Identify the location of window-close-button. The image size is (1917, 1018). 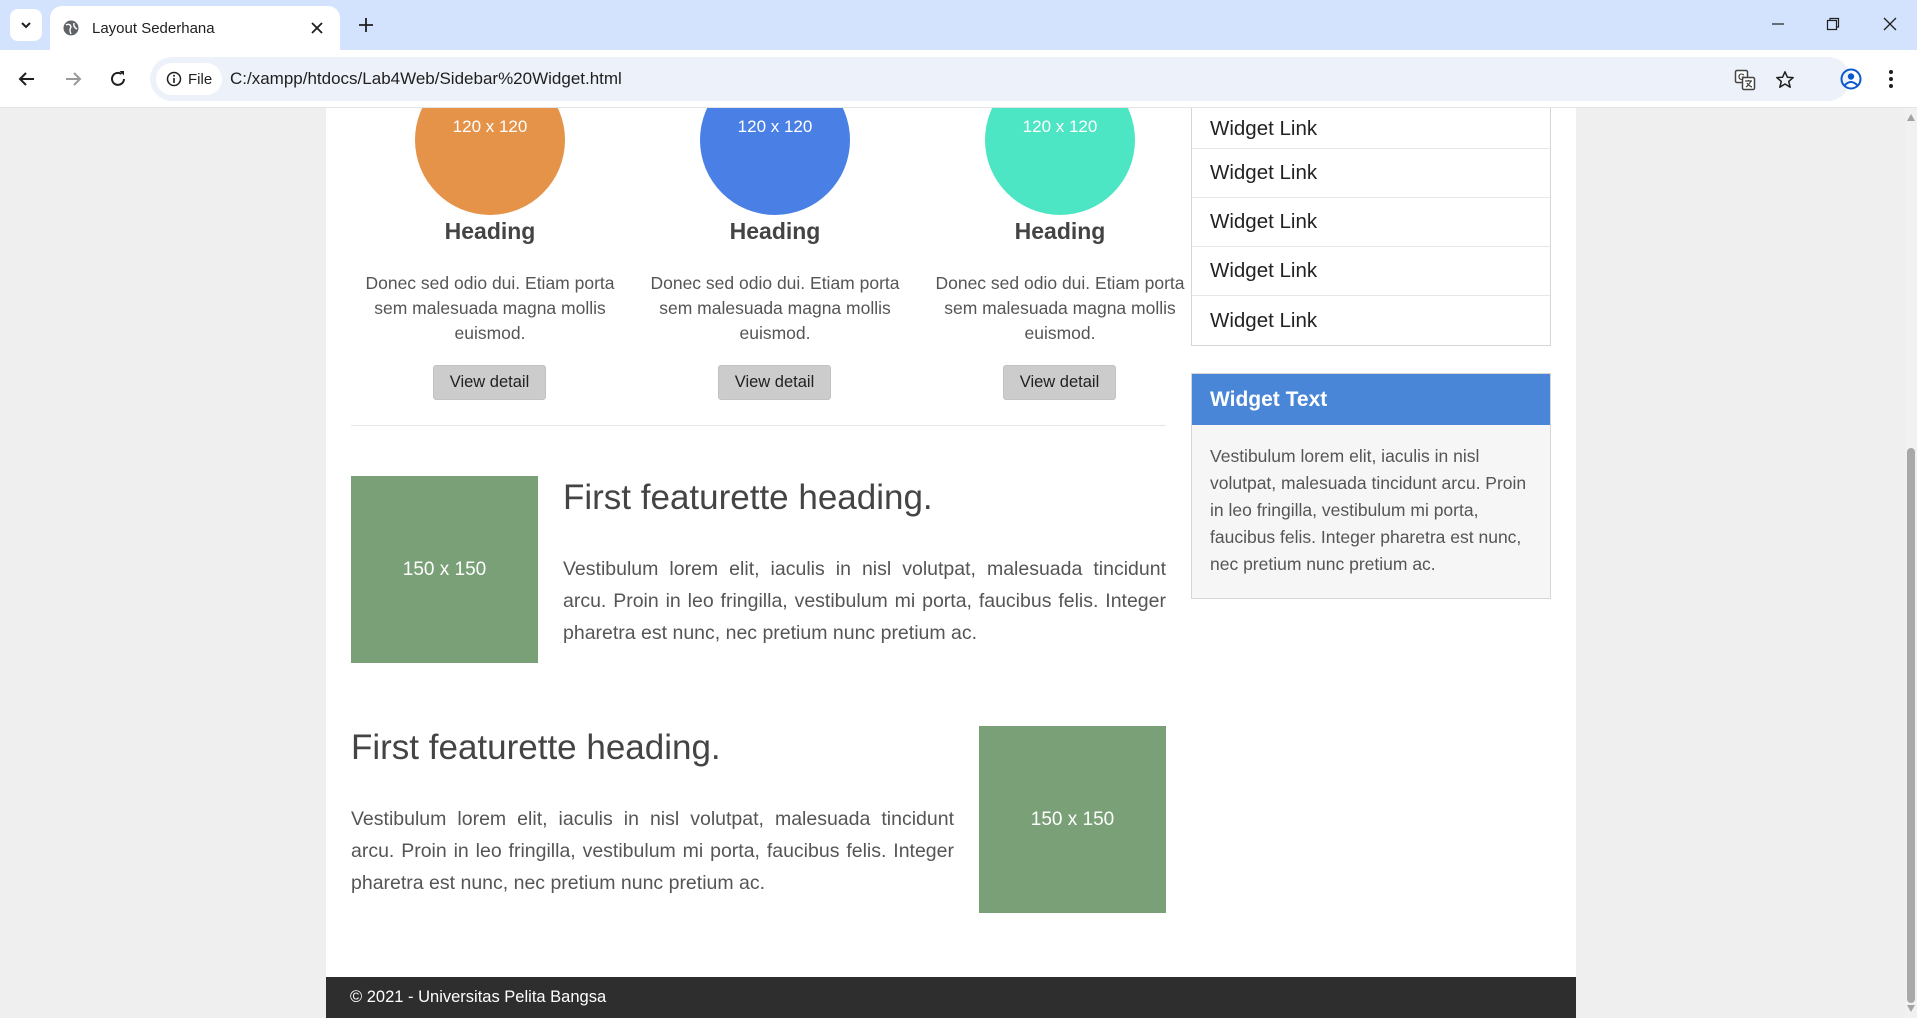
(1889, 24).